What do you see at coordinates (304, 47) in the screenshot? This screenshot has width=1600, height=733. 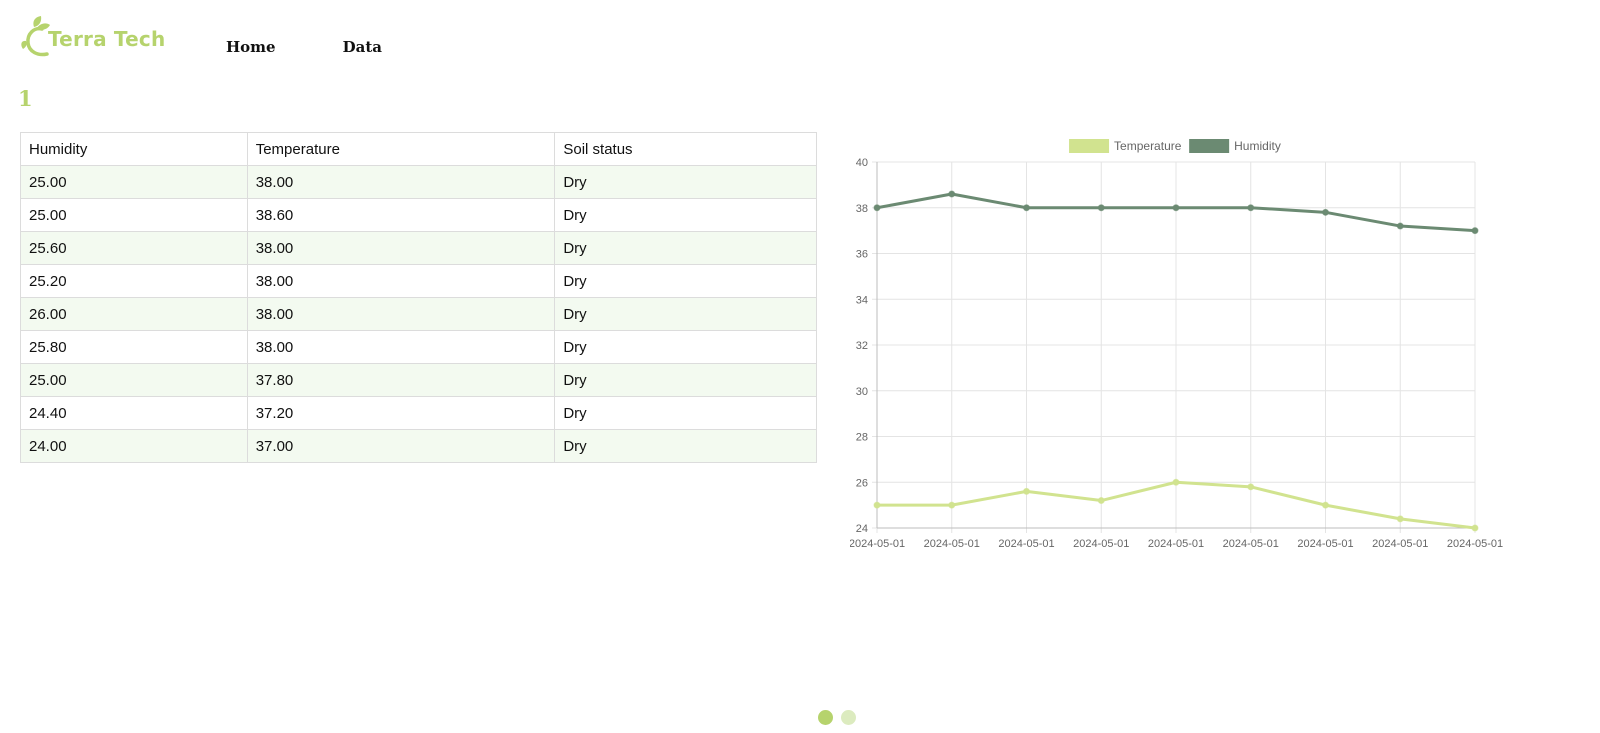 I see `main-nav: Home Data` at bounding box center [304, 47].